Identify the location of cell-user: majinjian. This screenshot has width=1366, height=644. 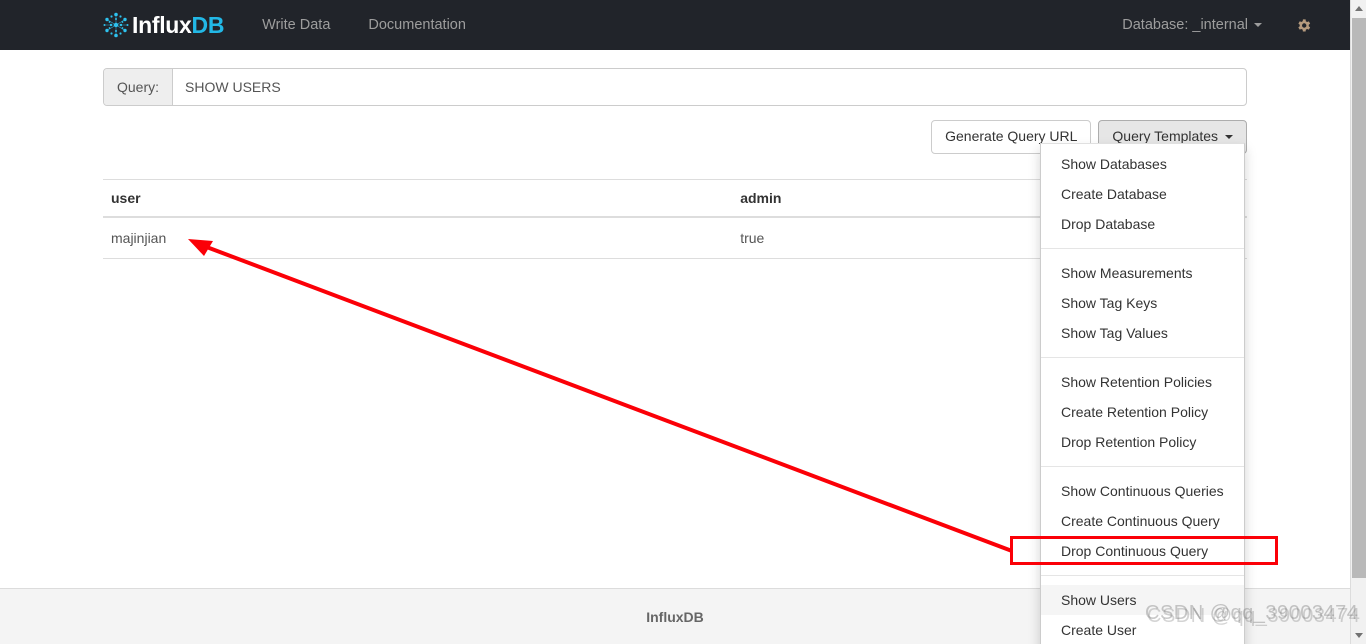
(418, 237).